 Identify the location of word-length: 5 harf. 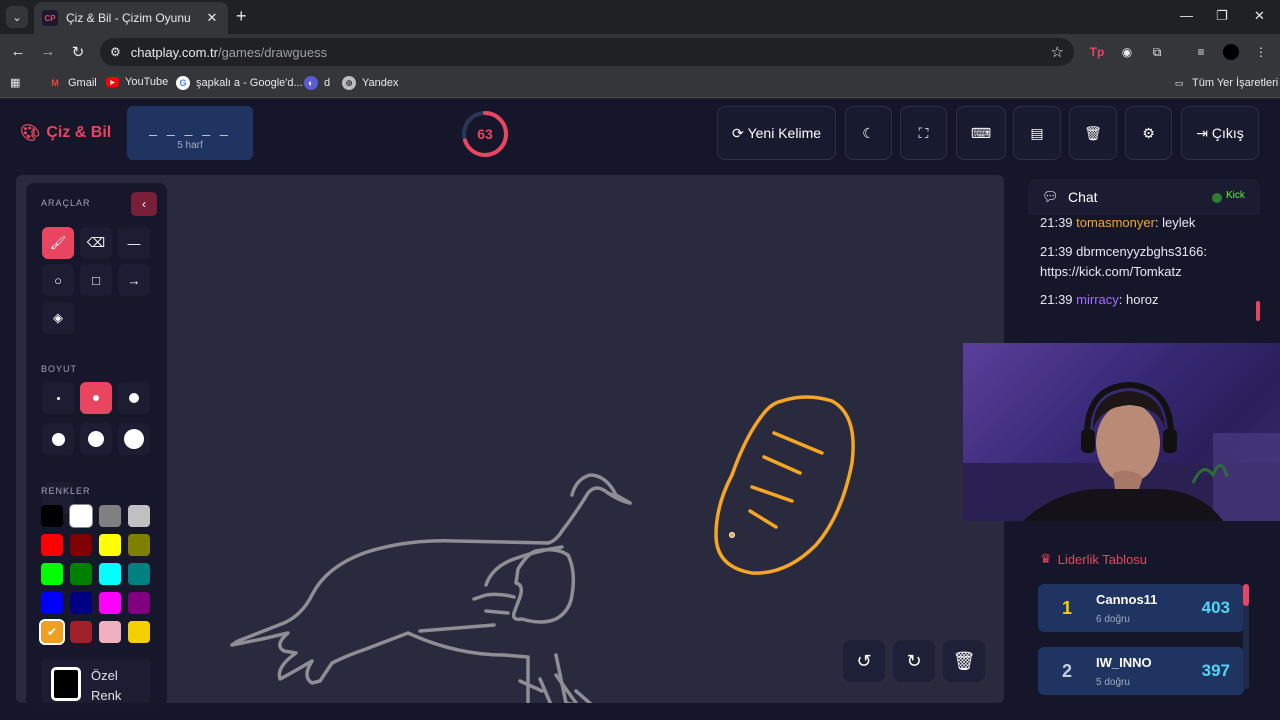
(190, 145).